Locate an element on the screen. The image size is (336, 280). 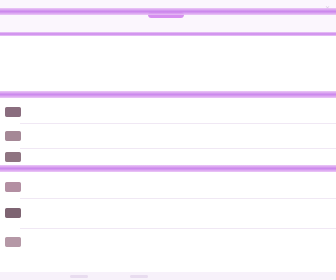
footer-bar is located at coordinates (168, 276).